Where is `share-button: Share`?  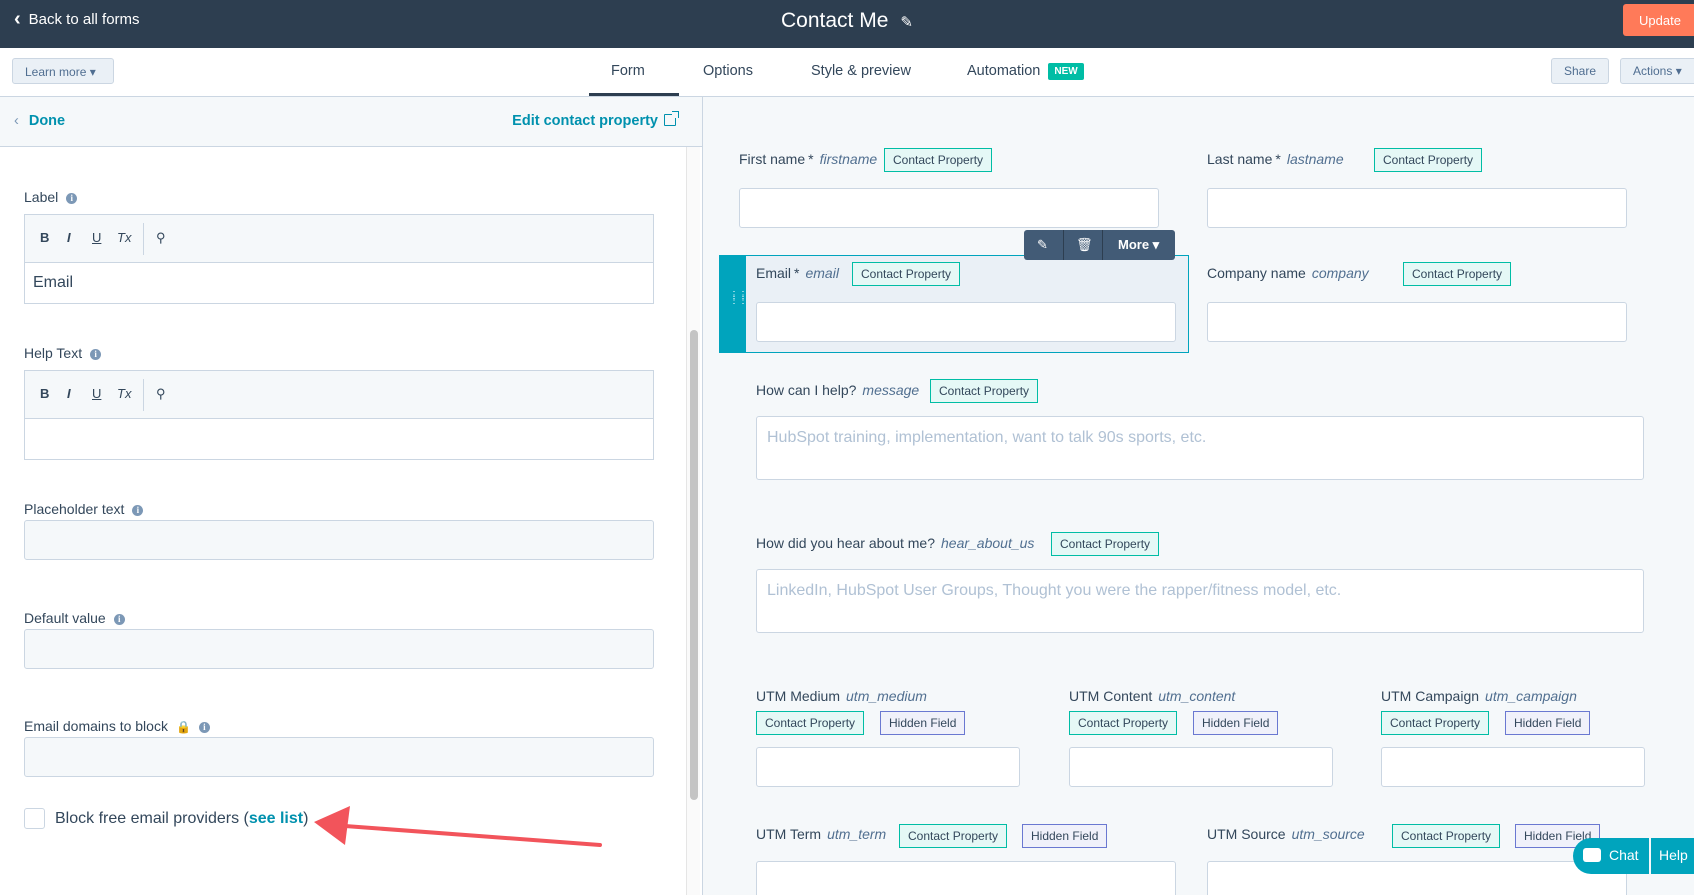
share-button: Share is located at coordinates (1580, 71).